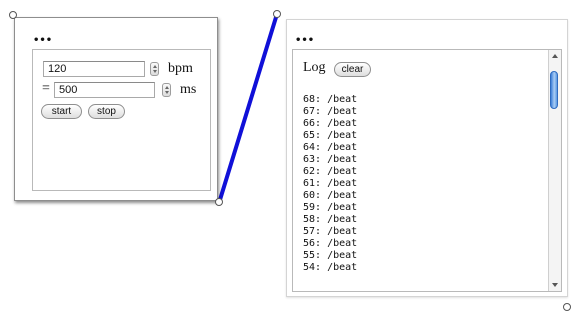 Image resolution: width=571 pixels, height=318 pixels. What do you see at coordinates (330, 243) in the screenshot?
I see `log-line: 56: /beat` at bounding box center [330, 243].